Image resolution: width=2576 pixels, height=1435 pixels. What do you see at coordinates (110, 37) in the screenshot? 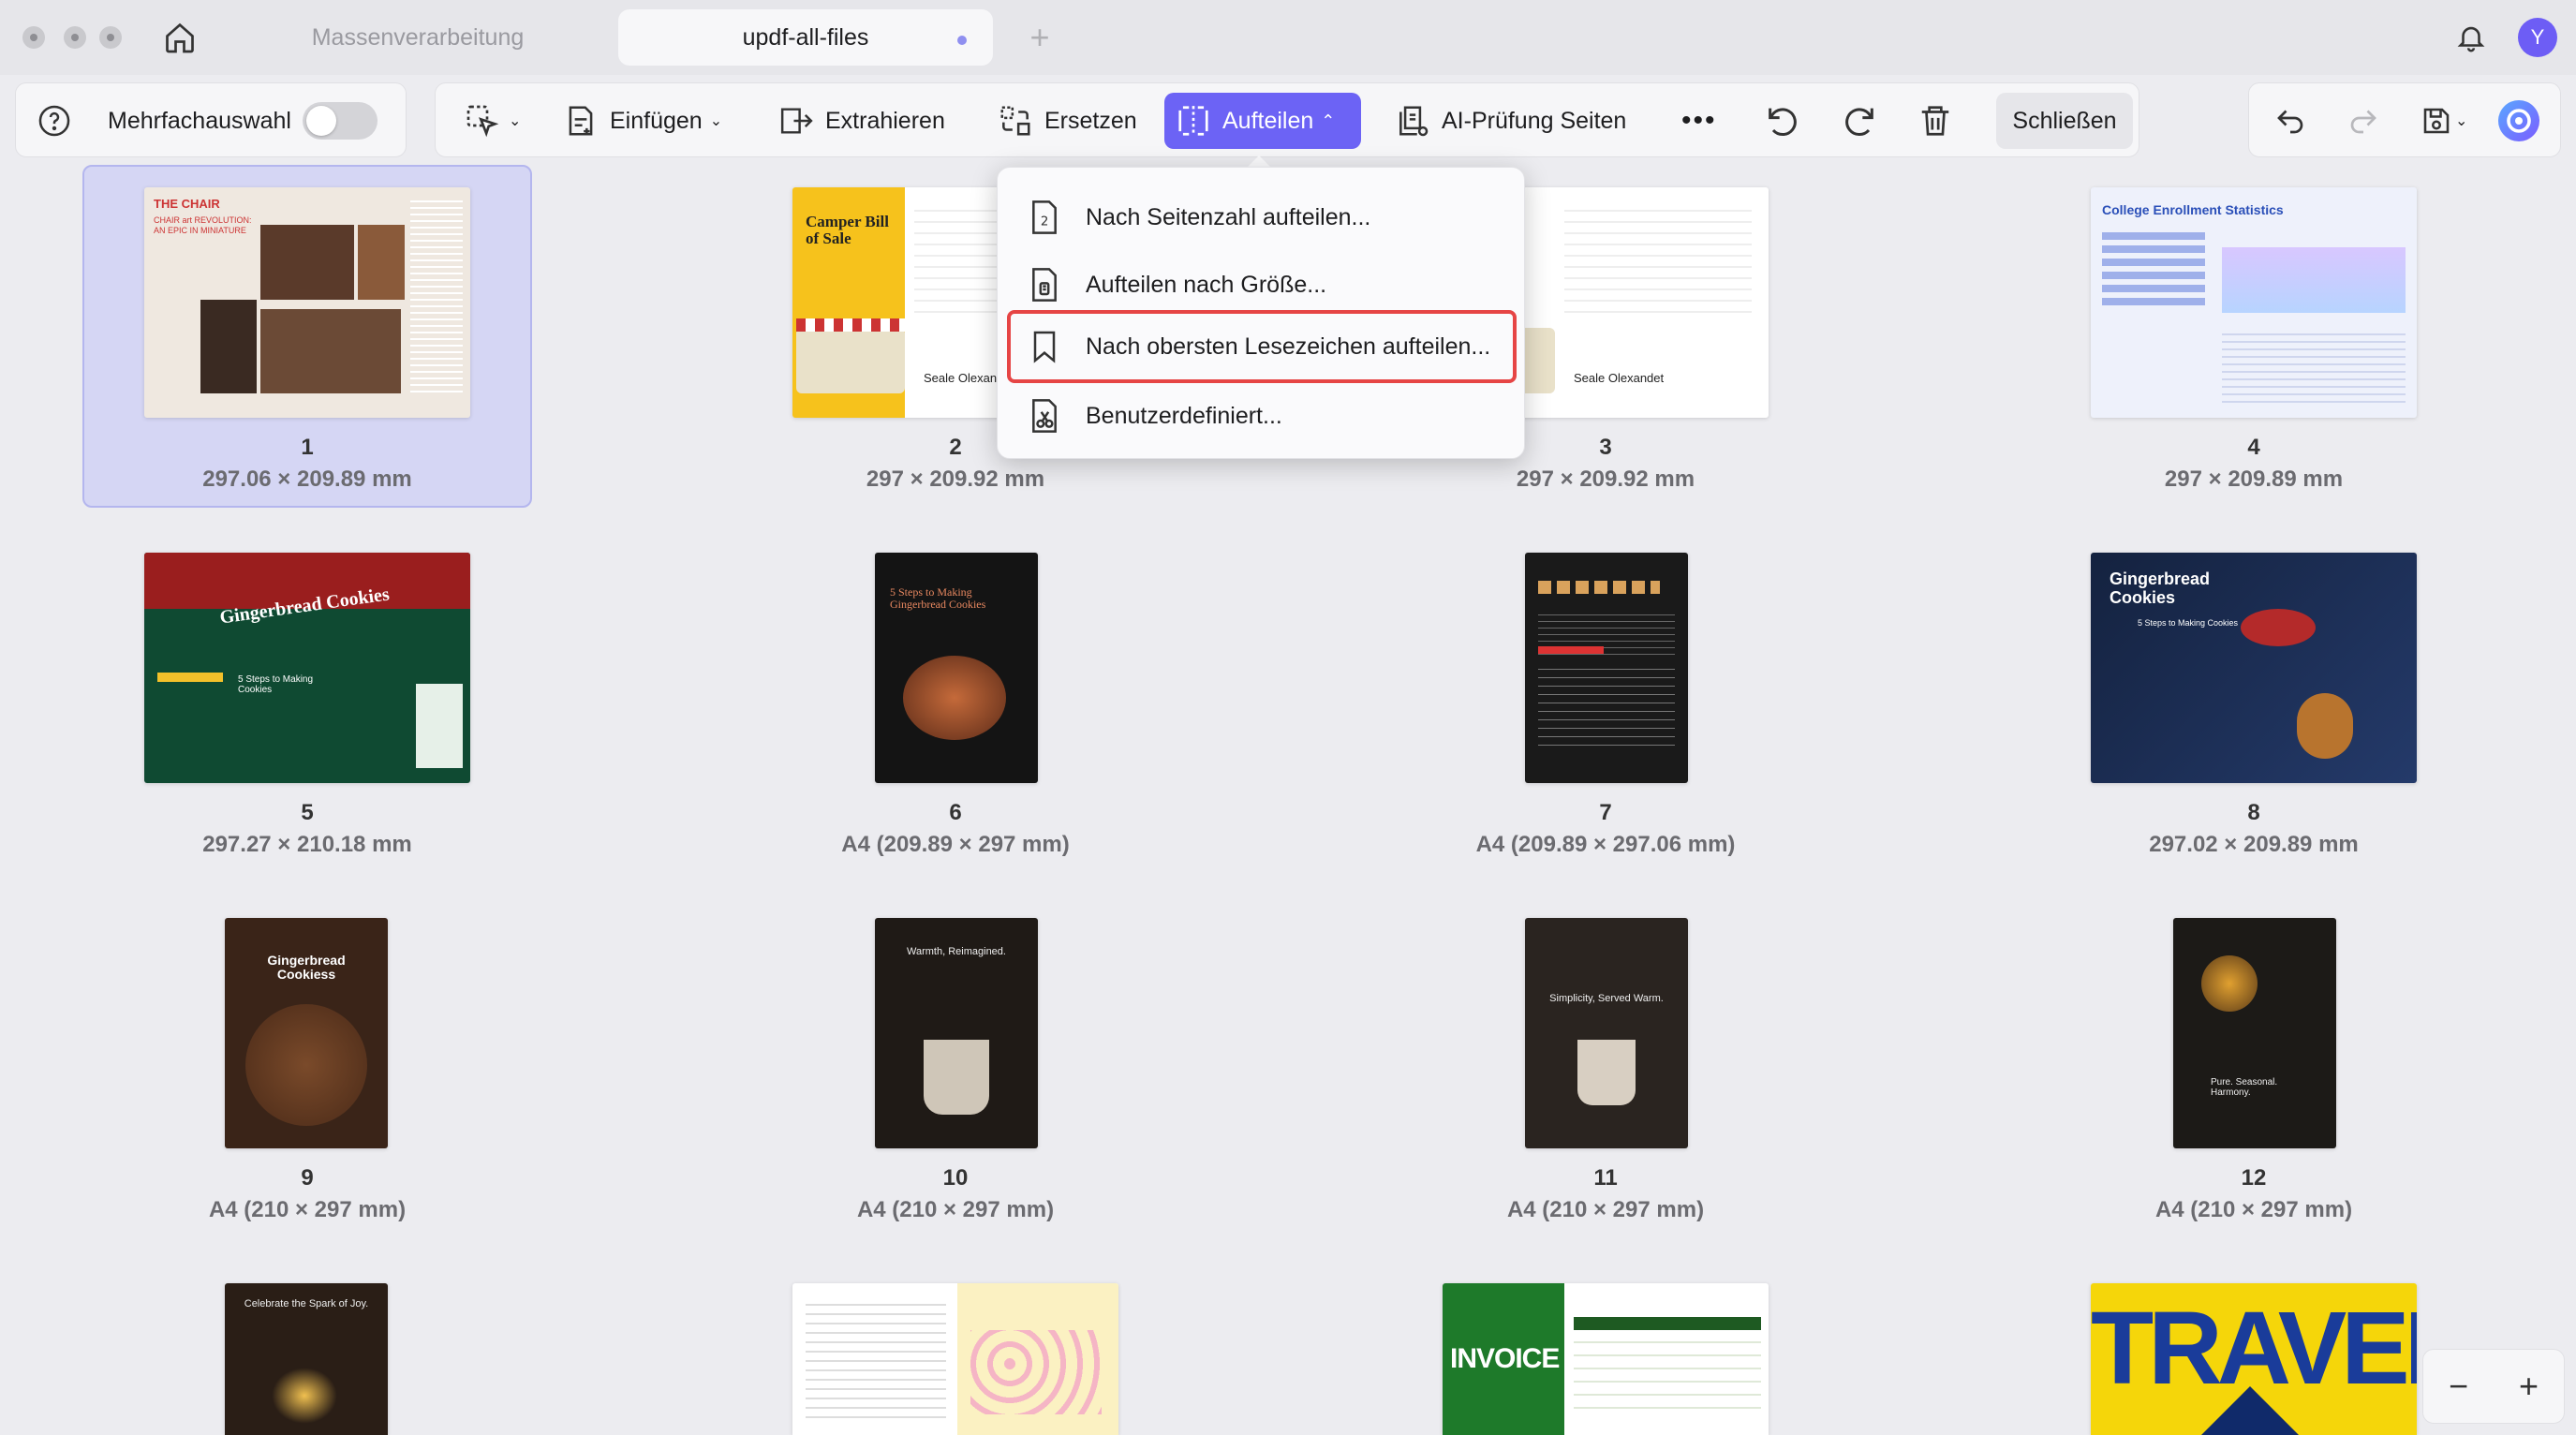
I see `window-zoom-button` at bounding box center [110, 37].